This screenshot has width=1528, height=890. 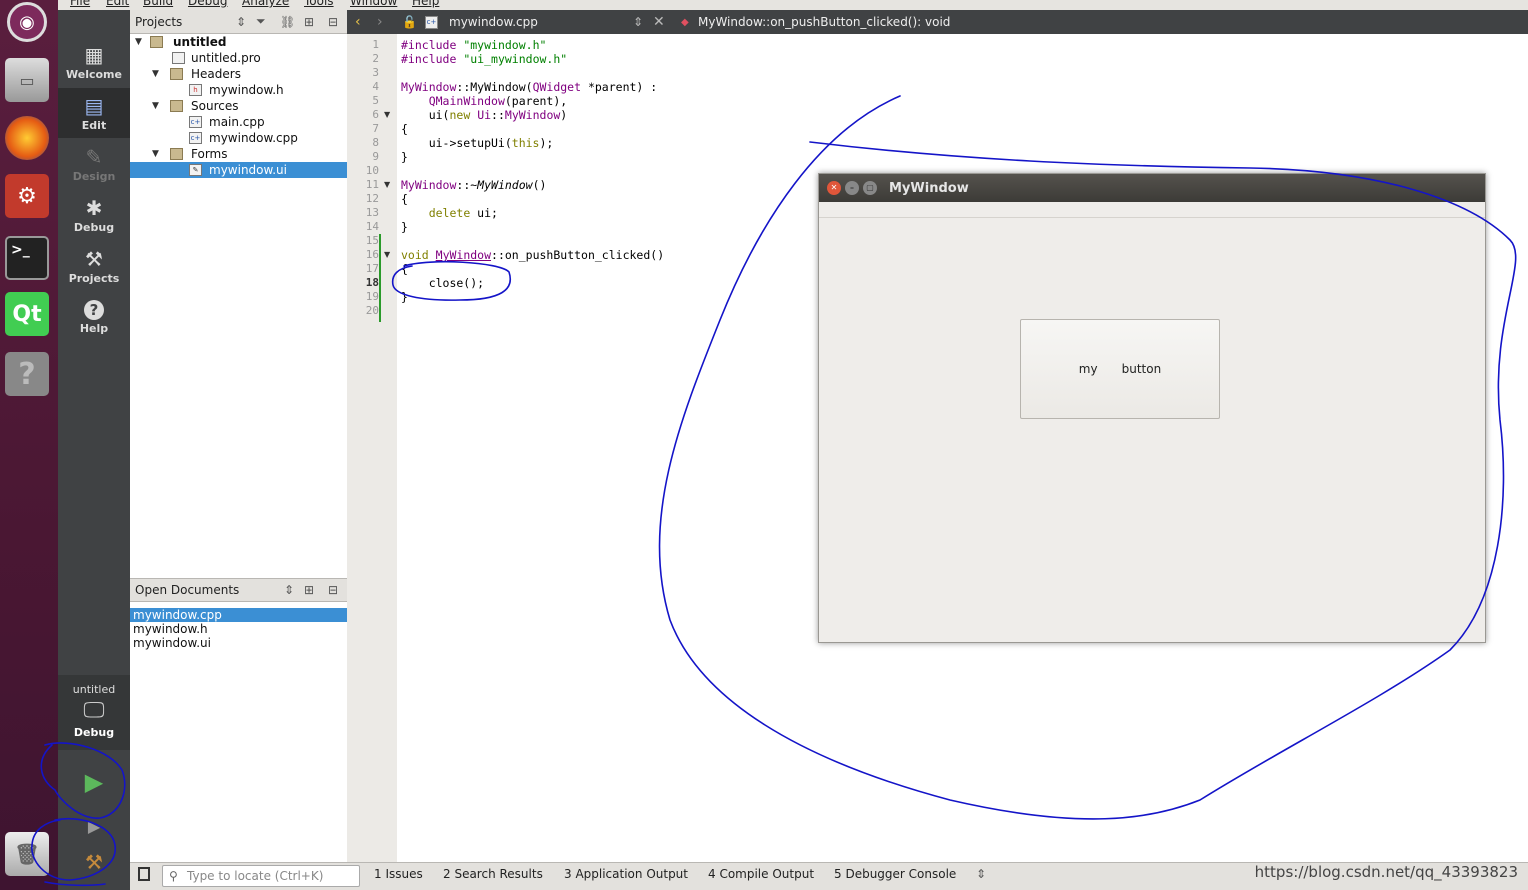 What do you see at coordinates (358, 22) in the screenshot?
I see `back-arrow-icon: ‹` at bounding box center [358, 22].